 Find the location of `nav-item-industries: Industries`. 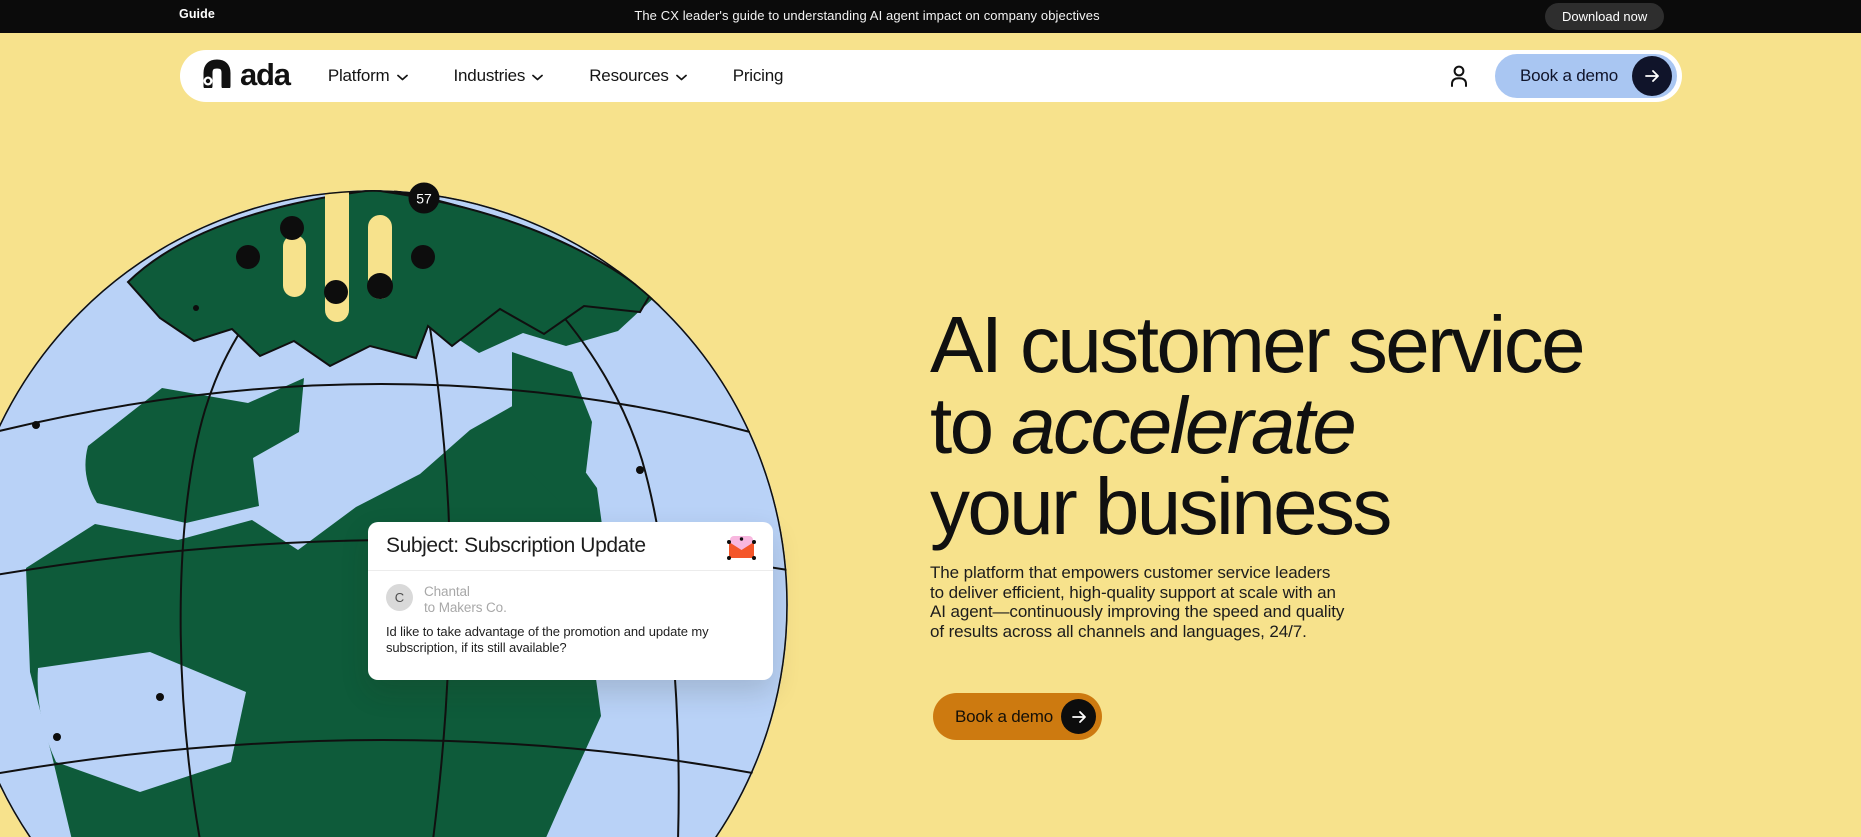

nav-item-industries: Industries is located at coordinates (499, 76).